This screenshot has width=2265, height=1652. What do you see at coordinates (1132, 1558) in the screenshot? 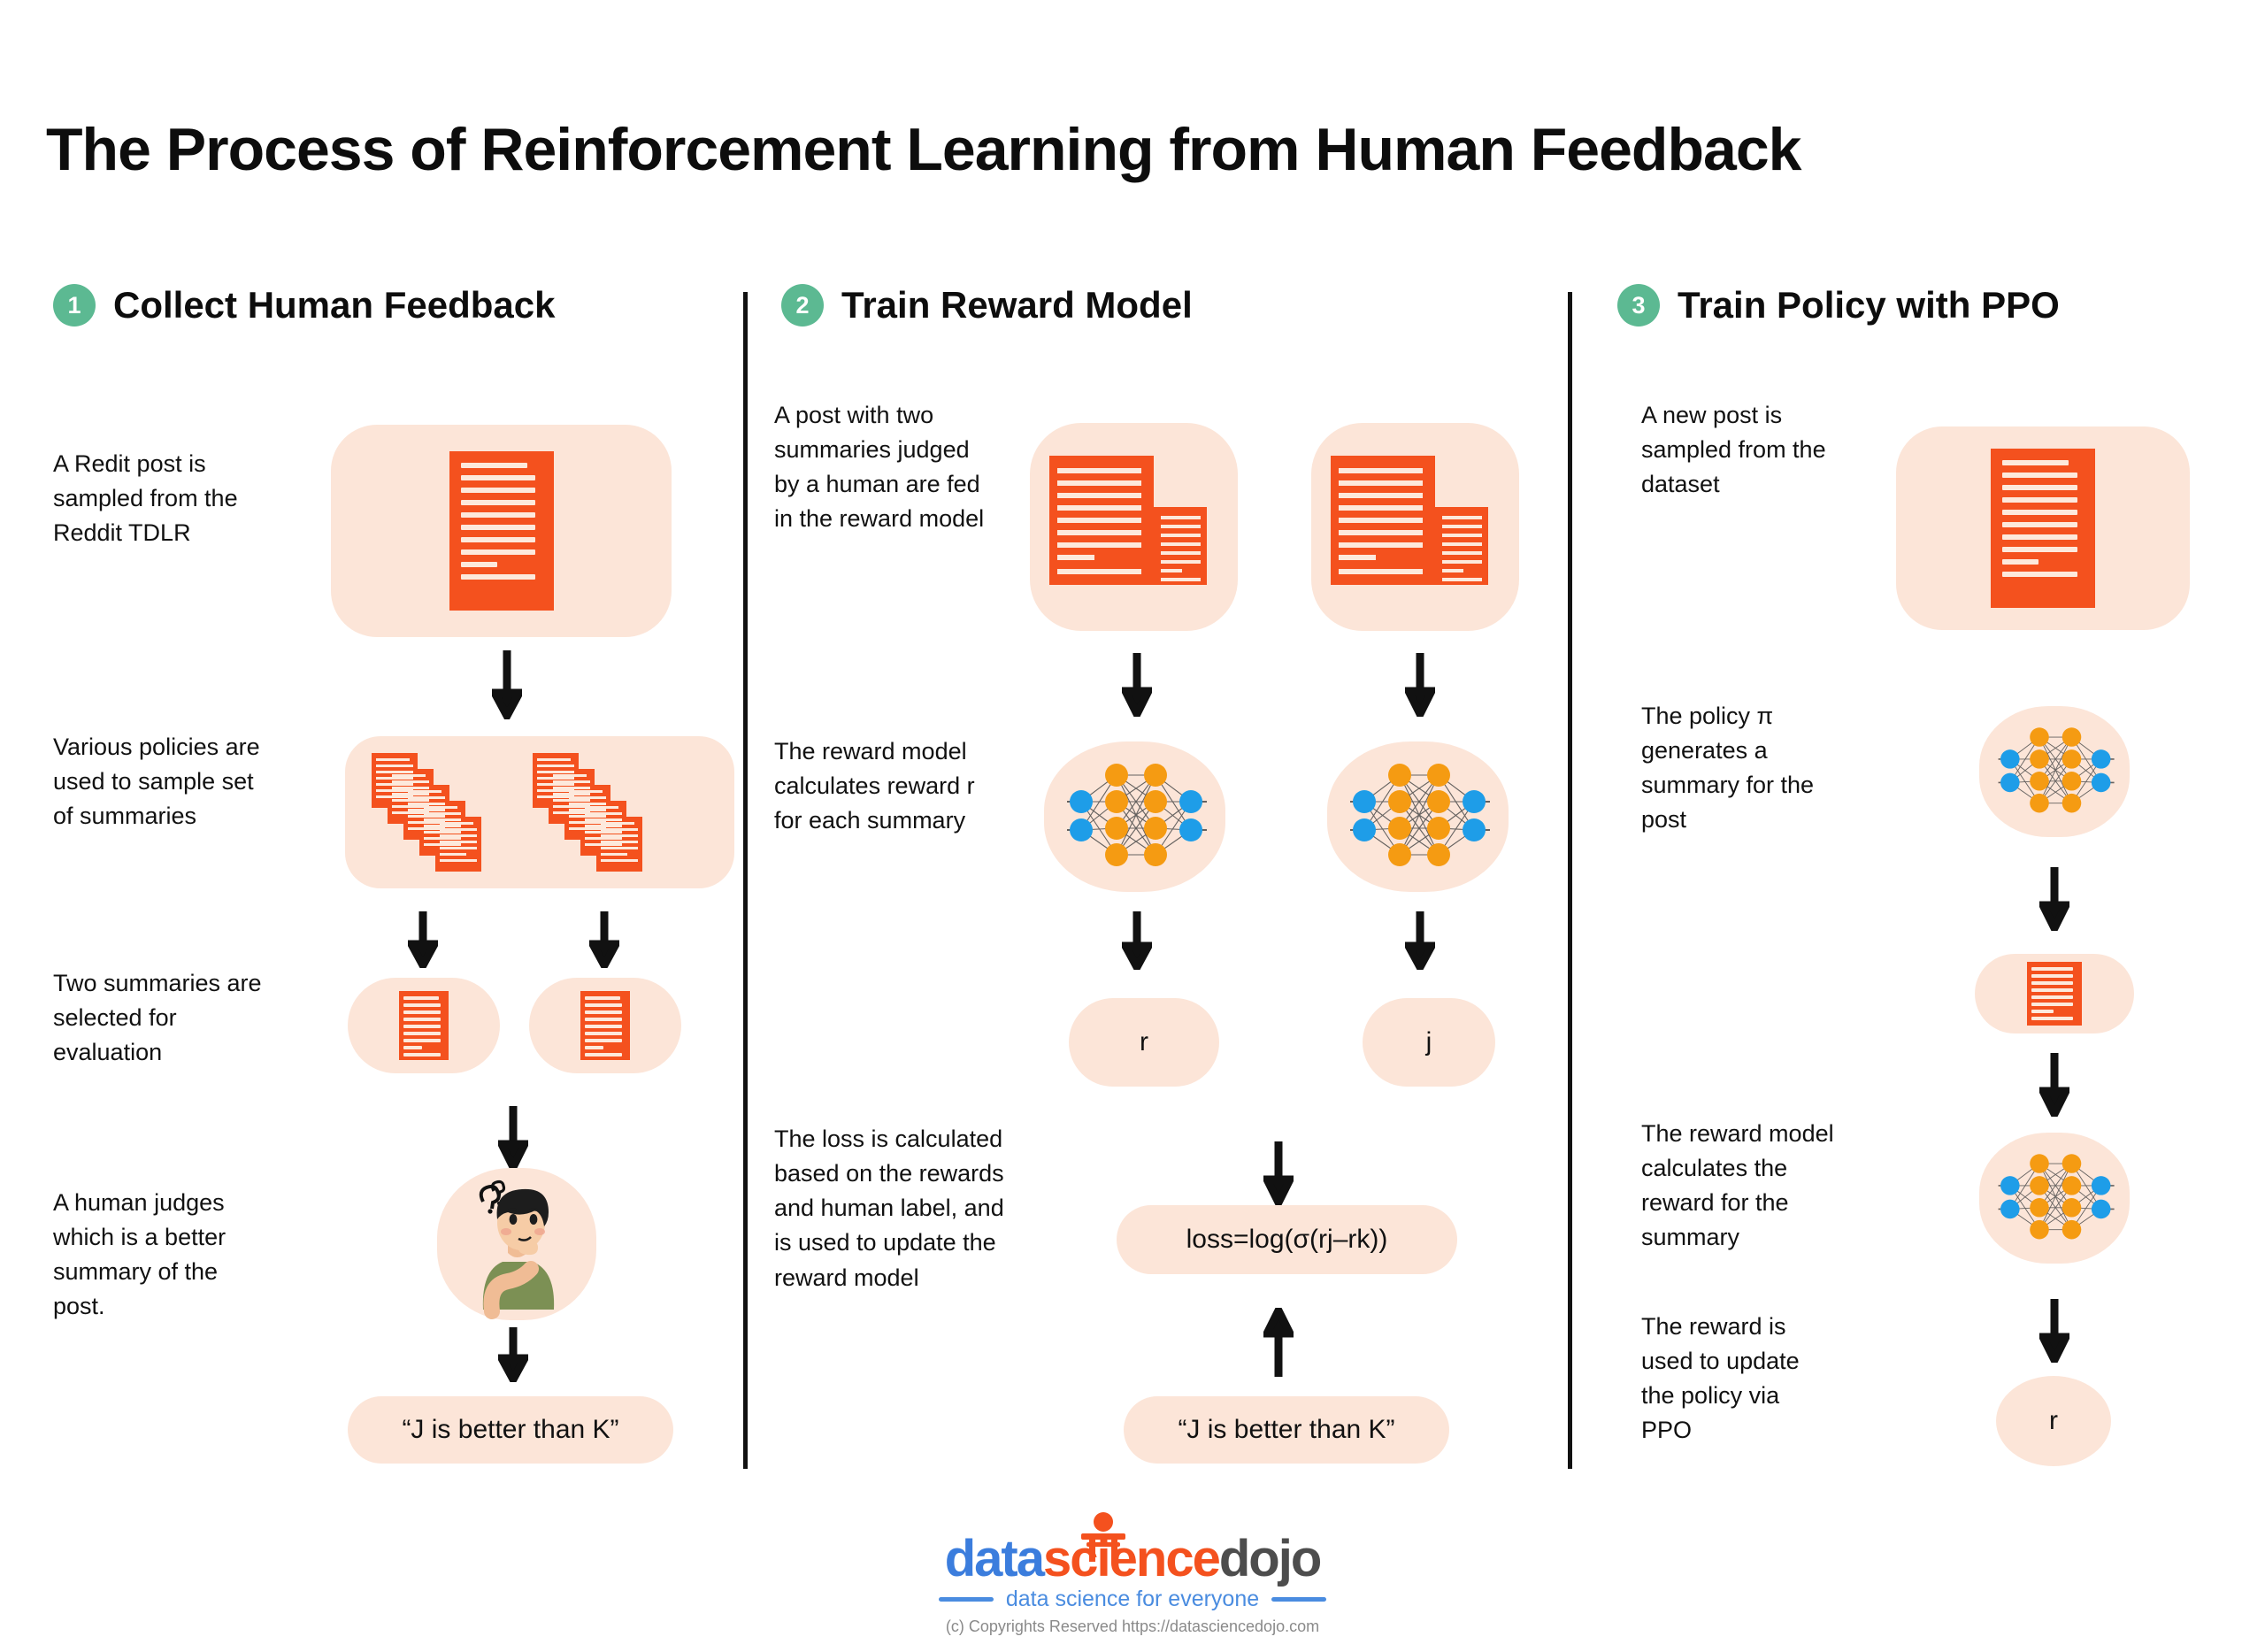
I see `logo-text-science: science` at bounding box center [1132, 1558].